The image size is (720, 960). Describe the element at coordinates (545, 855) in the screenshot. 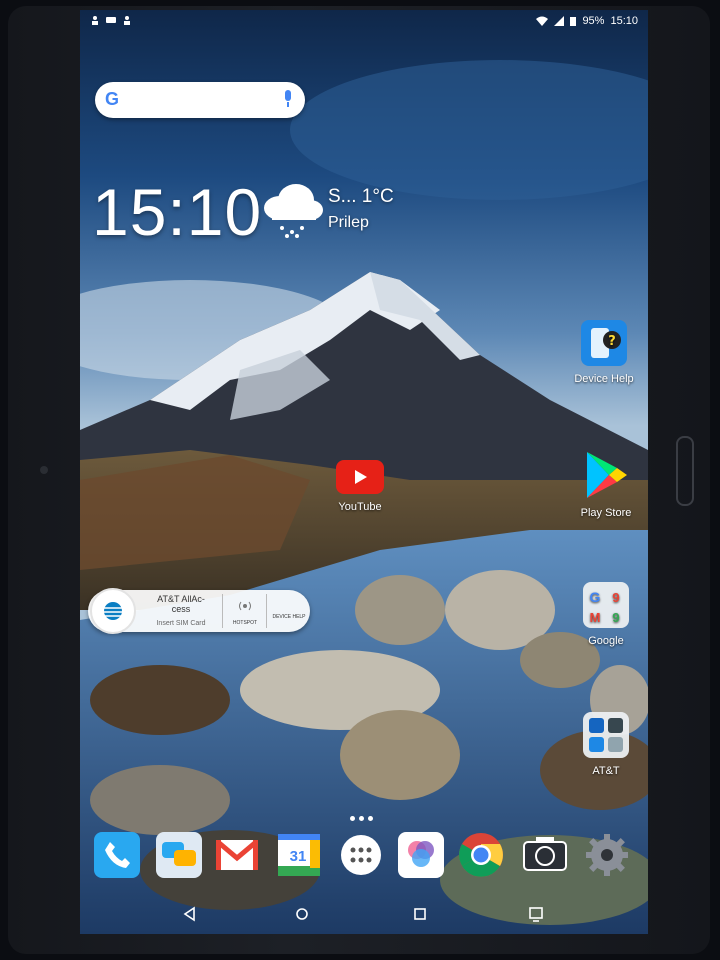

I see `camera-icon` at that location.